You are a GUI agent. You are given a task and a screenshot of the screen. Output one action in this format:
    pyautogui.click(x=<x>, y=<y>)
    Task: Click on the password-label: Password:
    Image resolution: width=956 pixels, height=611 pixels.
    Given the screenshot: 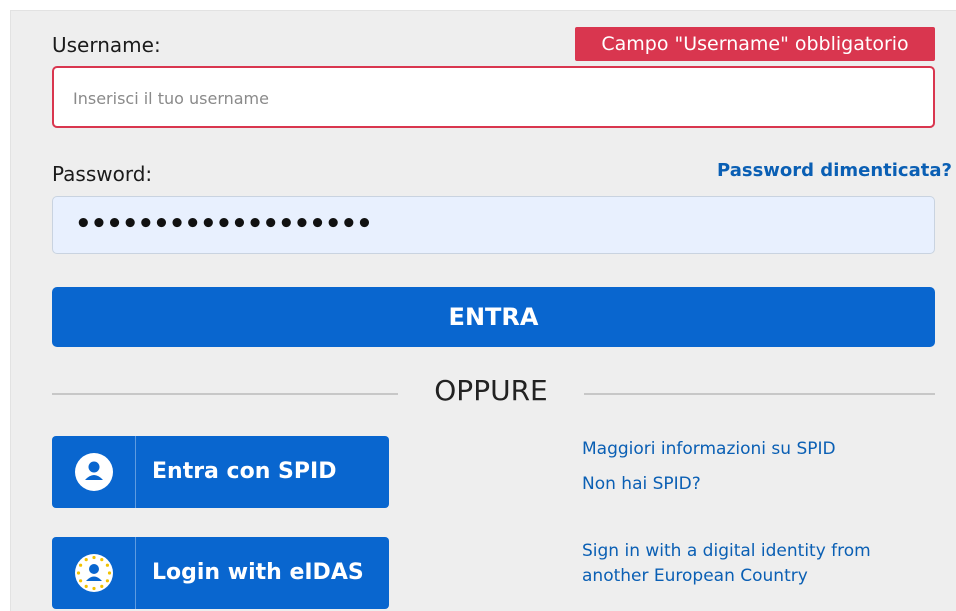 What is the action you would take?
    pyautogui.click(x=102, y=174)
    